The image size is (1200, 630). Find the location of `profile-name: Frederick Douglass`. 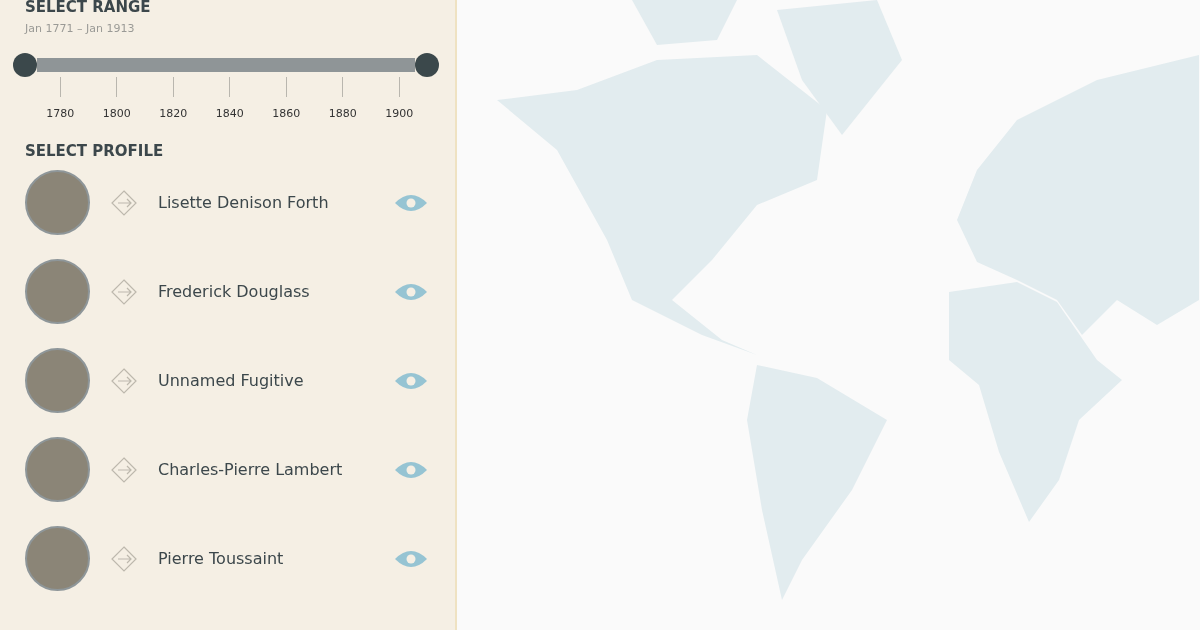

profile-name: Frederick Douglass is located at coordinates (273, 291).